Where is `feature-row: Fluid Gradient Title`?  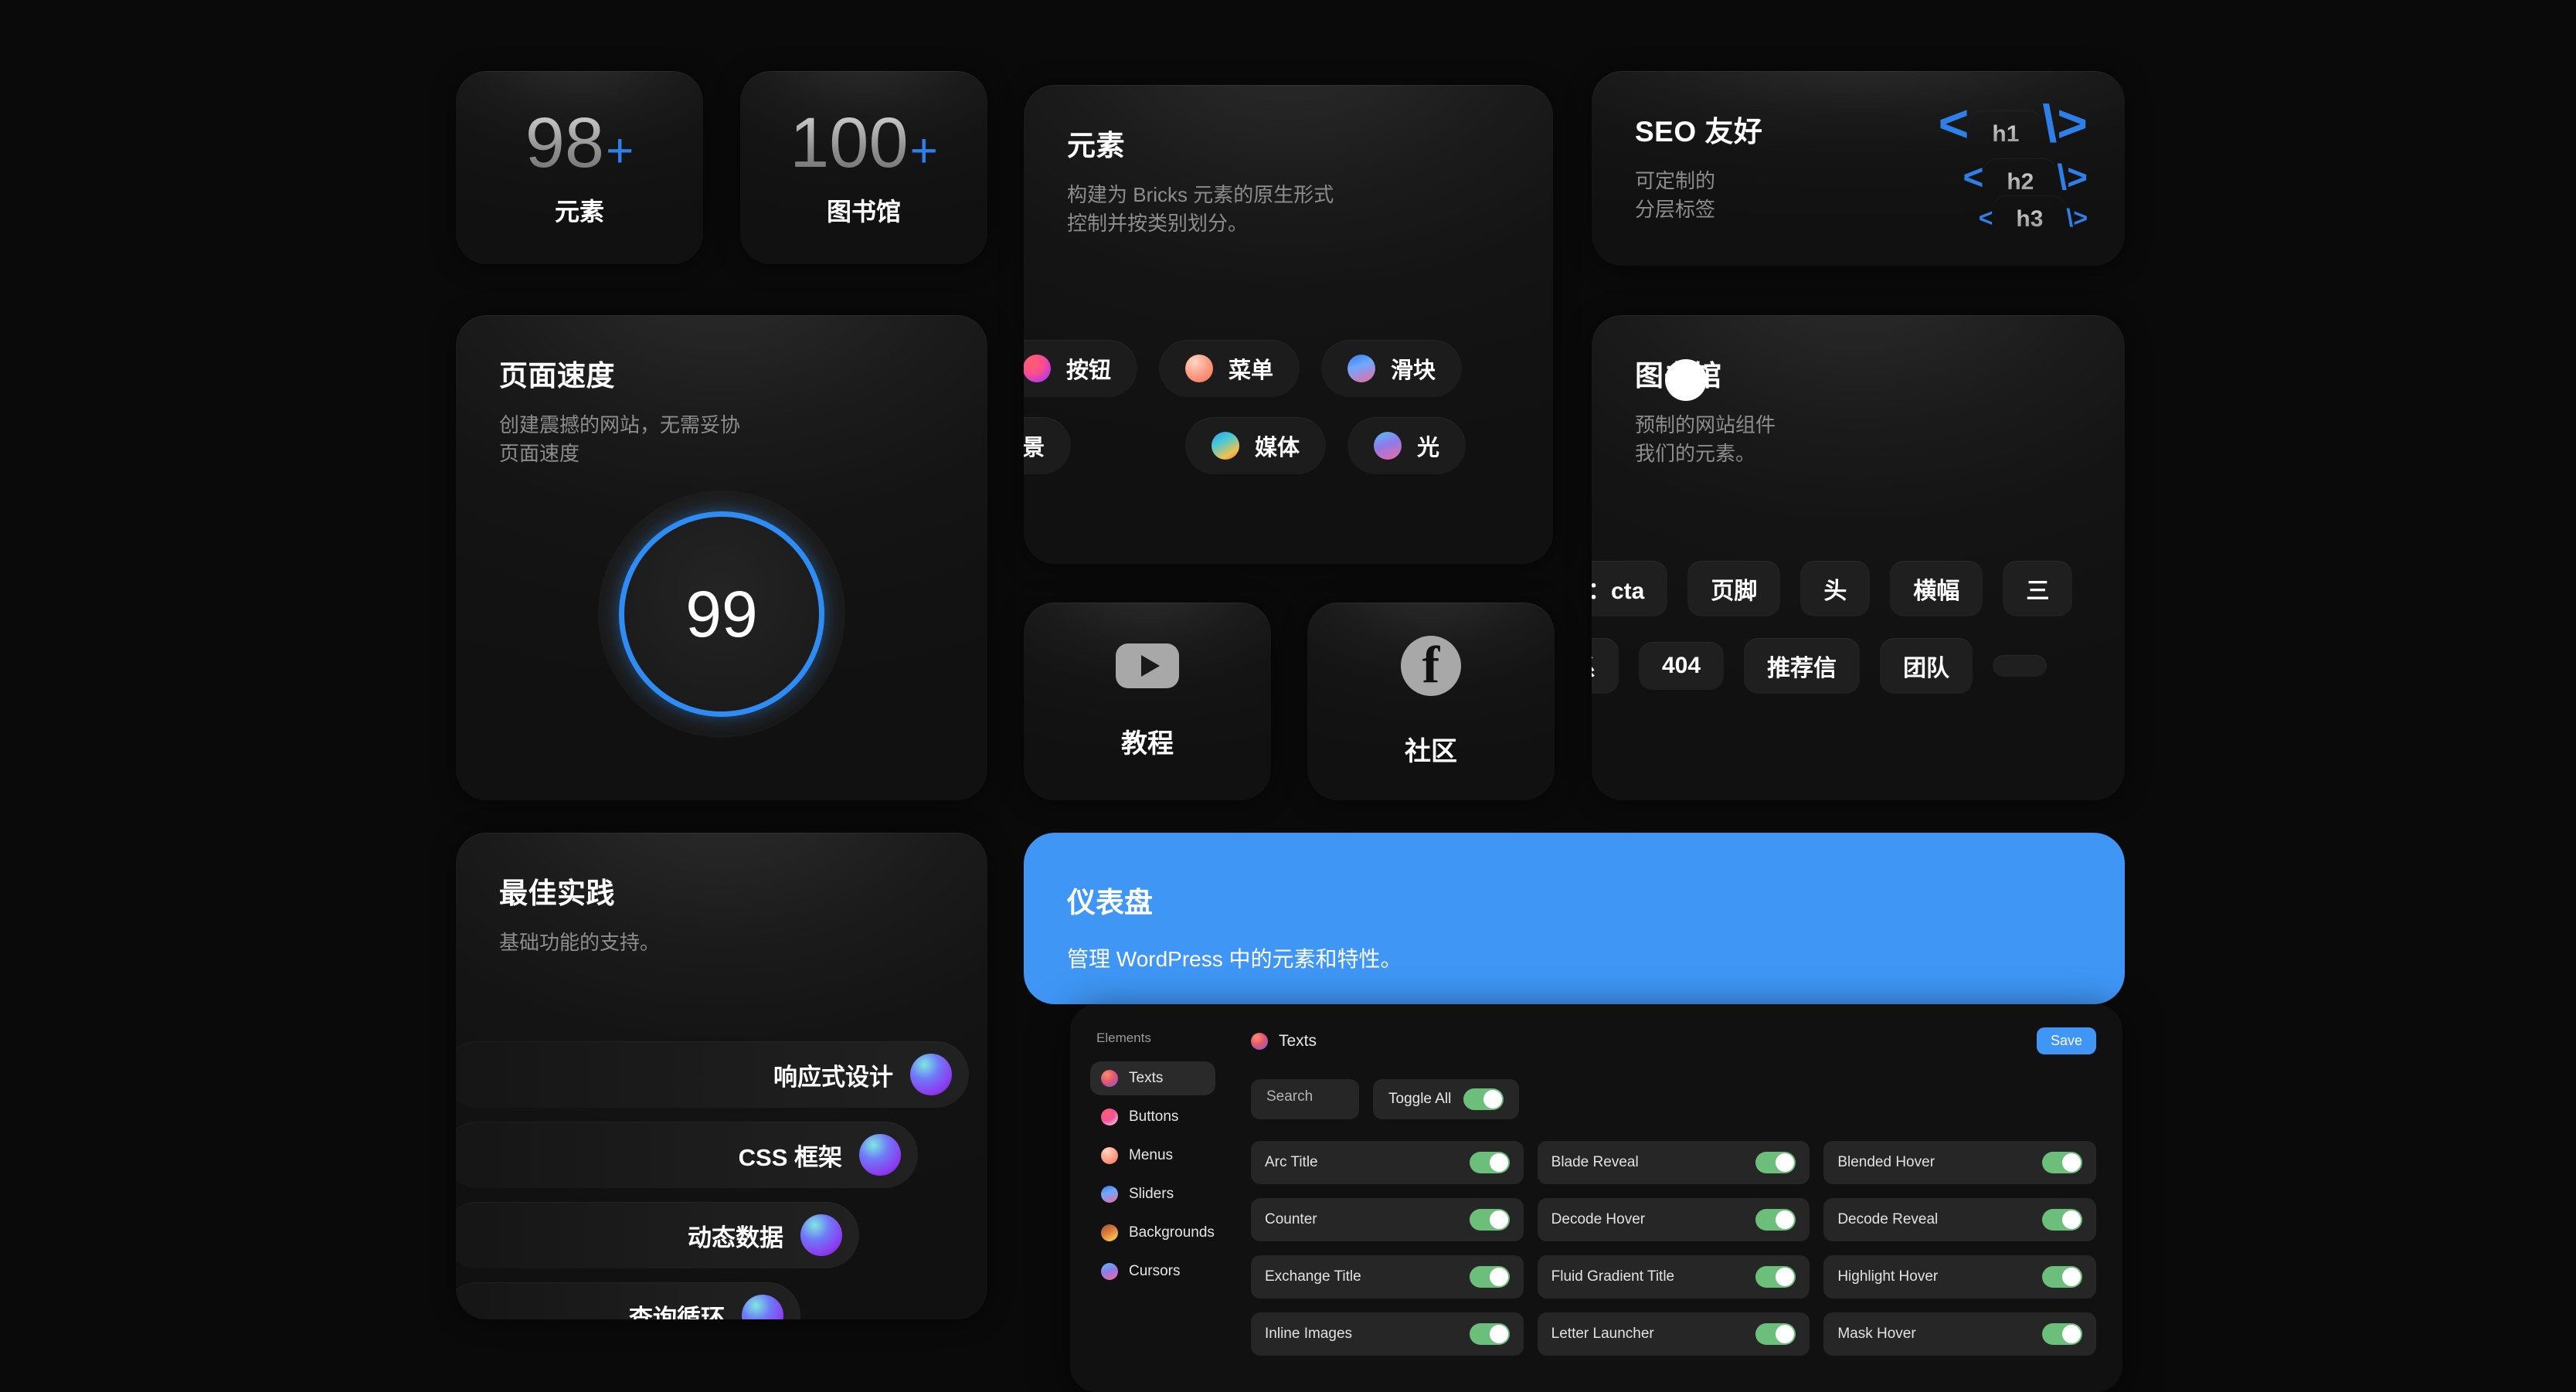
feature-row: Fluid Gradient Title is located at coordinates (1673, 1277).